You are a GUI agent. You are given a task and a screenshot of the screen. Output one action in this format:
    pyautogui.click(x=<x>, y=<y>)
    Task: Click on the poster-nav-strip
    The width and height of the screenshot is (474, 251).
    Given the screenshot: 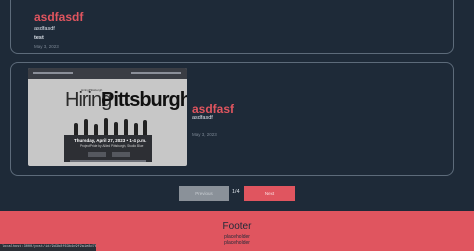 What is the action you would take?
    pyautogui.click(x=156, y=73)
    